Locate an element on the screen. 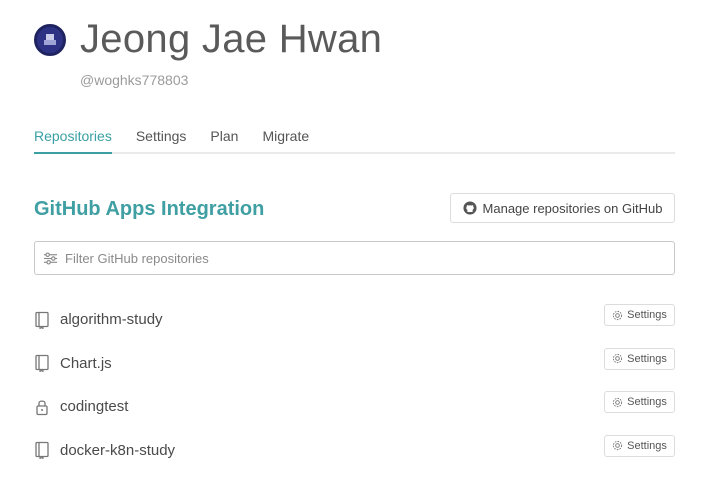 The height and width of the screenshot is (484, 705). repository-name: codingtest is located at coordinates (94, 406).